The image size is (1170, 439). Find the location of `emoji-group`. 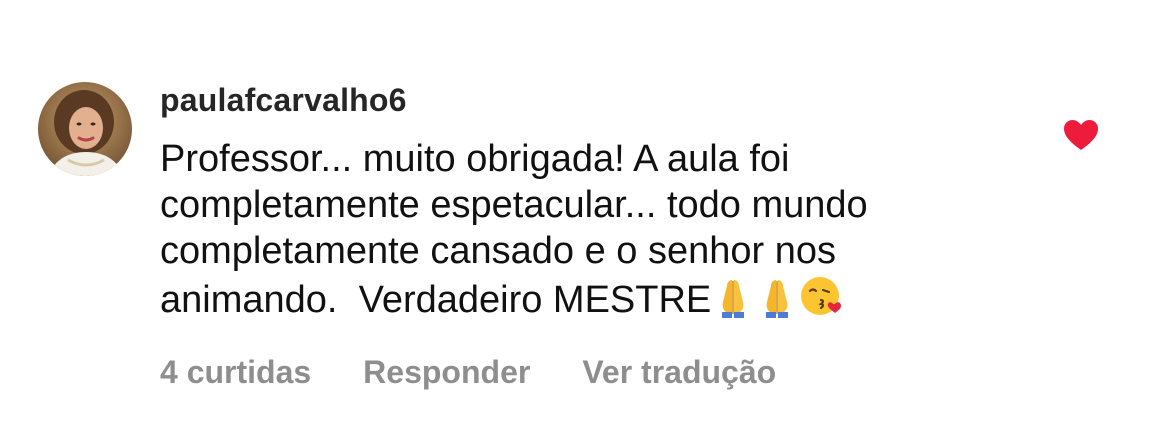

emoji-group is located at coordinates (777, 299).